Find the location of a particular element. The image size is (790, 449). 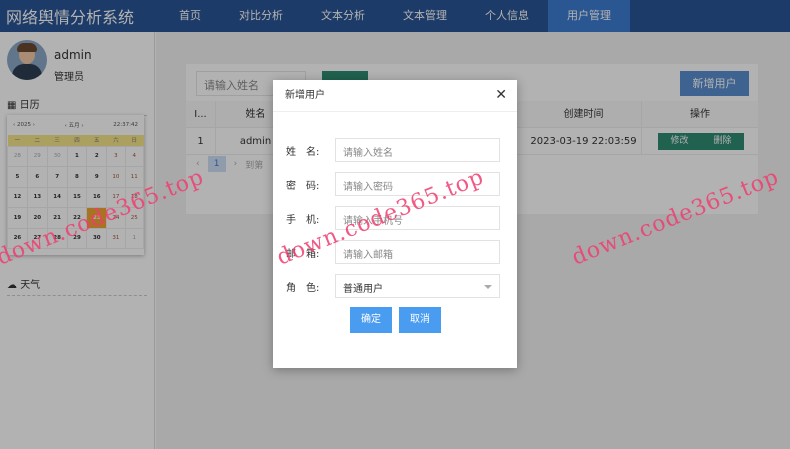

confirm-button: 确定 is located at coordinates (371, 320).